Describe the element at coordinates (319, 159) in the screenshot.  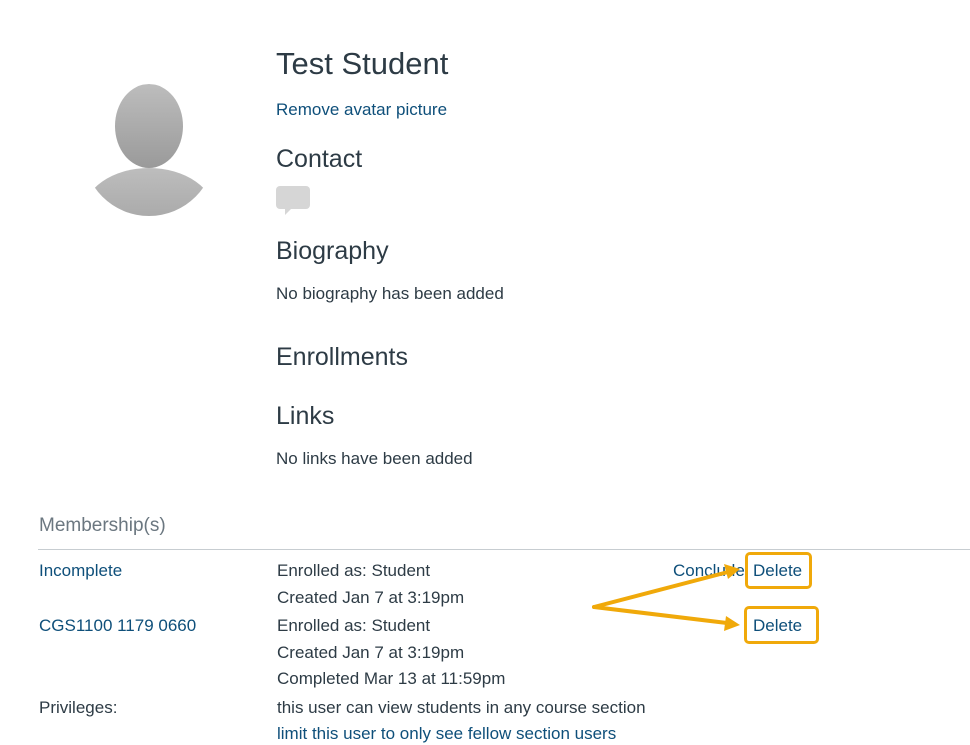
I see `contact-heading: Contact` at that location.